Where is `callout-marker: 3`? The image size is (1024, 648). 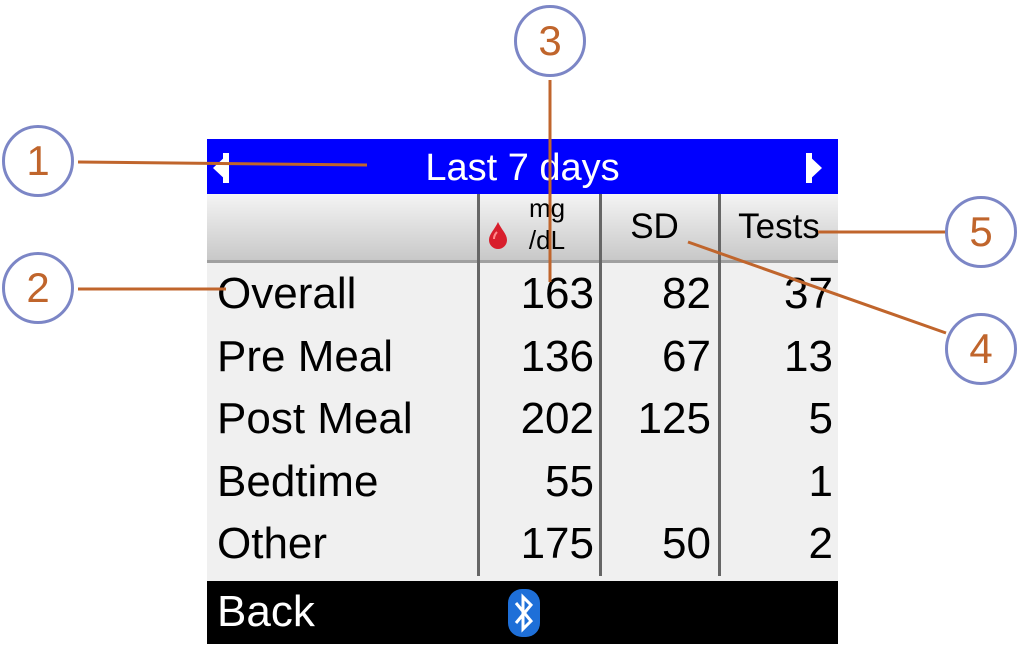 callout-marker: 3 is located at coordinates (550, 41).